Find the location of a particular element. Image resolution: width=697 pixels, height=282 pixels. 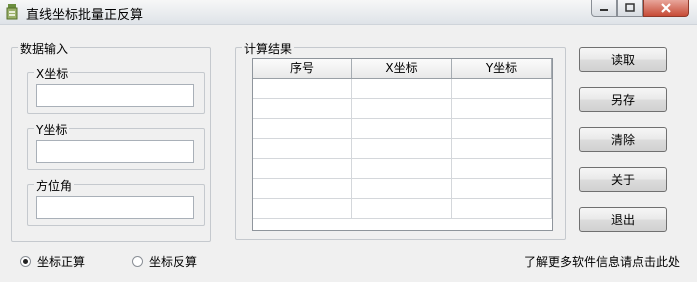

azimuth-group: 方位角 is located at coordinates (116, 201).